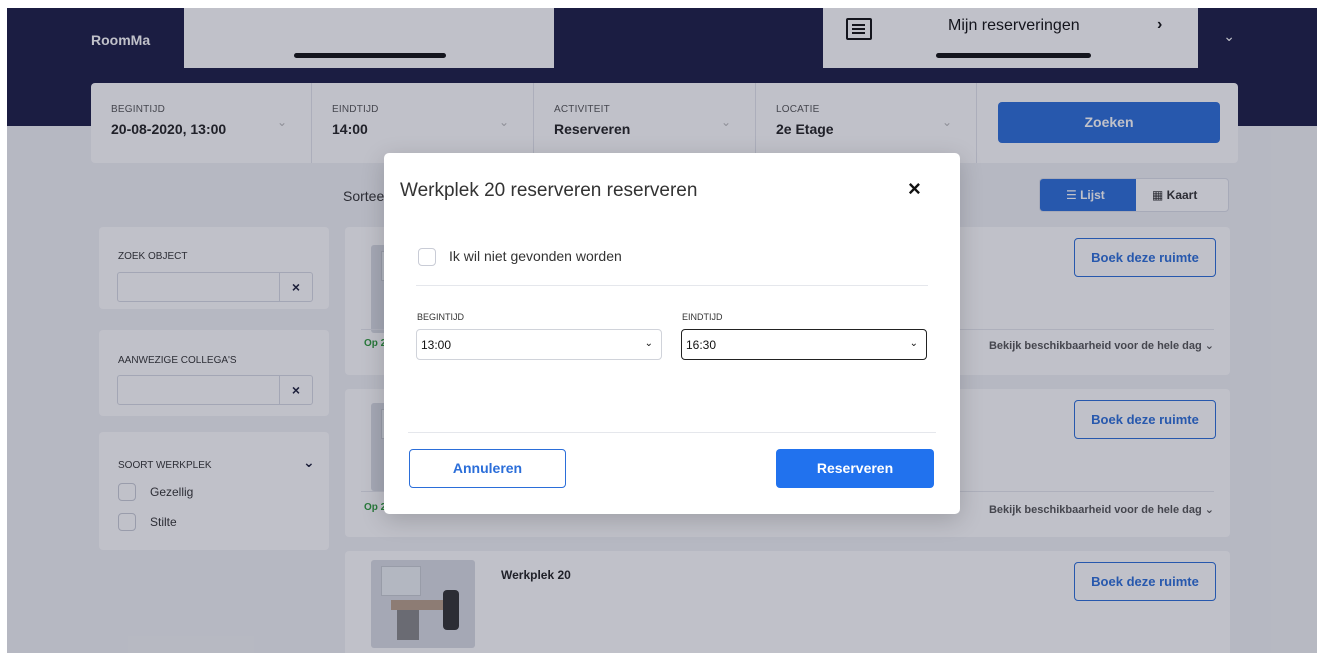 This screenshot has height=653, width=1317. Describe the element at coordinates (914, 189) in the screenshot. I see `close-icon: ×` at that location.